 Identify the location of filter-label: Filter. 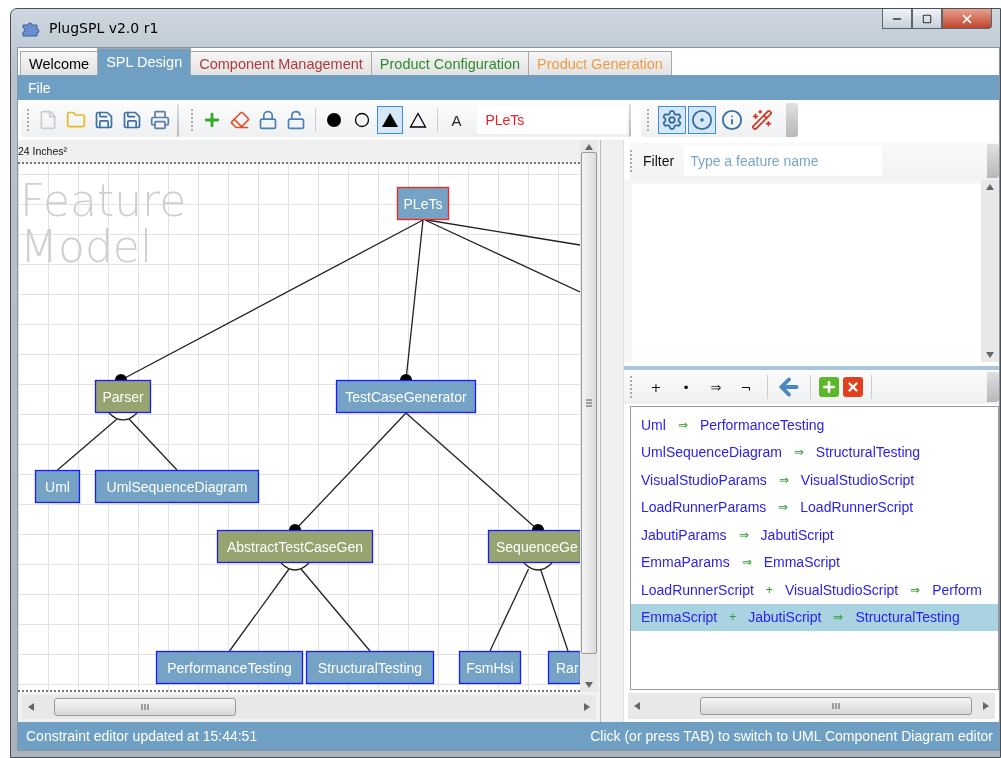
(659, 161).